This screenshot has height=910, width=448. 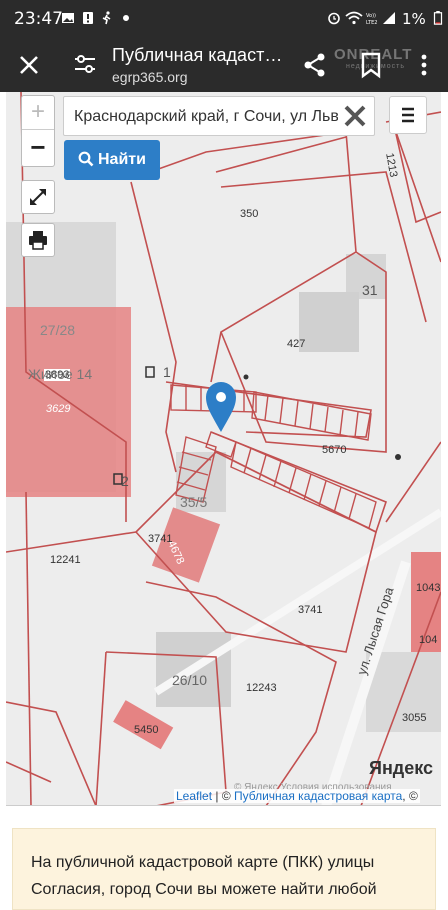 I want to click on alarm-icon, so click(x=334, y=18).